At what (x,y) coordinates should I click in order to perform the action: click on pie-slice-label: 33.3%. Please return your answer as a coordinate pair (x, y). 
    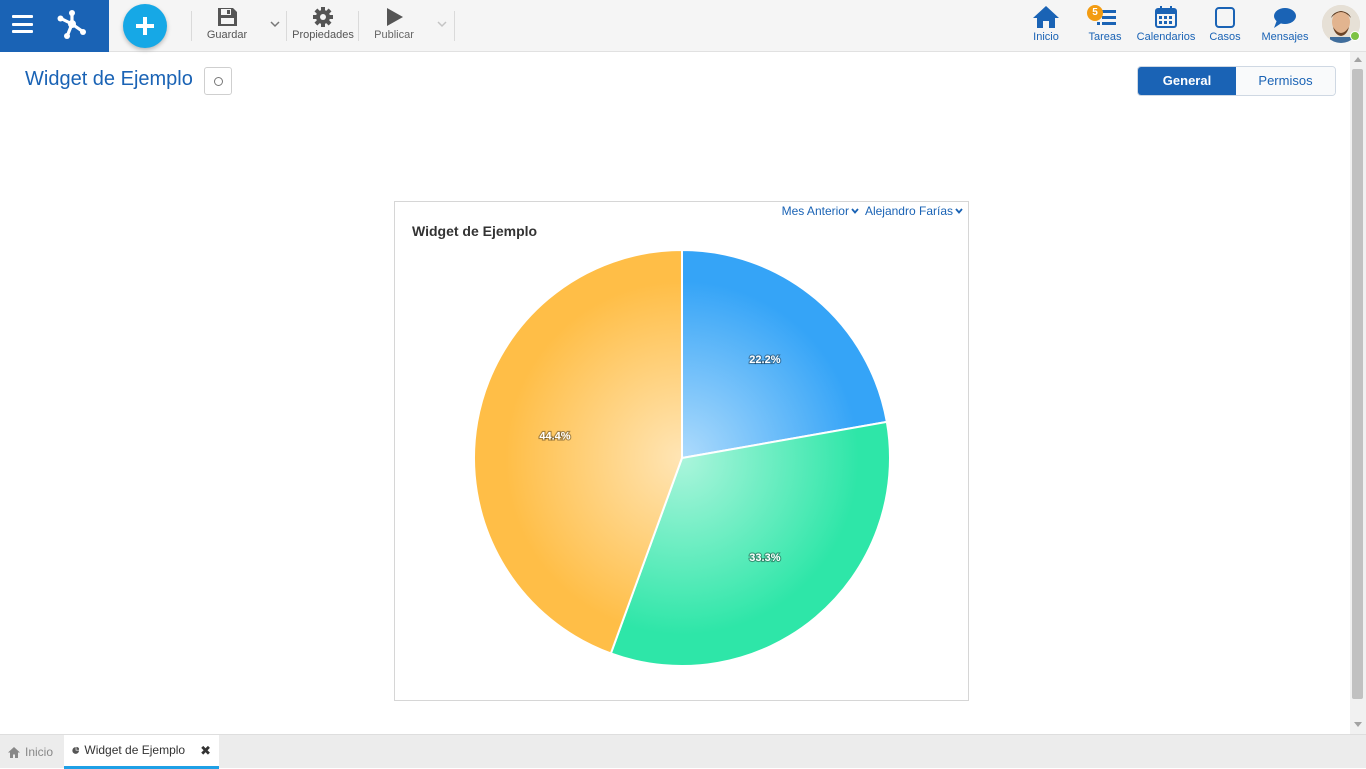
    Looking at the image, I should click on (764, 558).